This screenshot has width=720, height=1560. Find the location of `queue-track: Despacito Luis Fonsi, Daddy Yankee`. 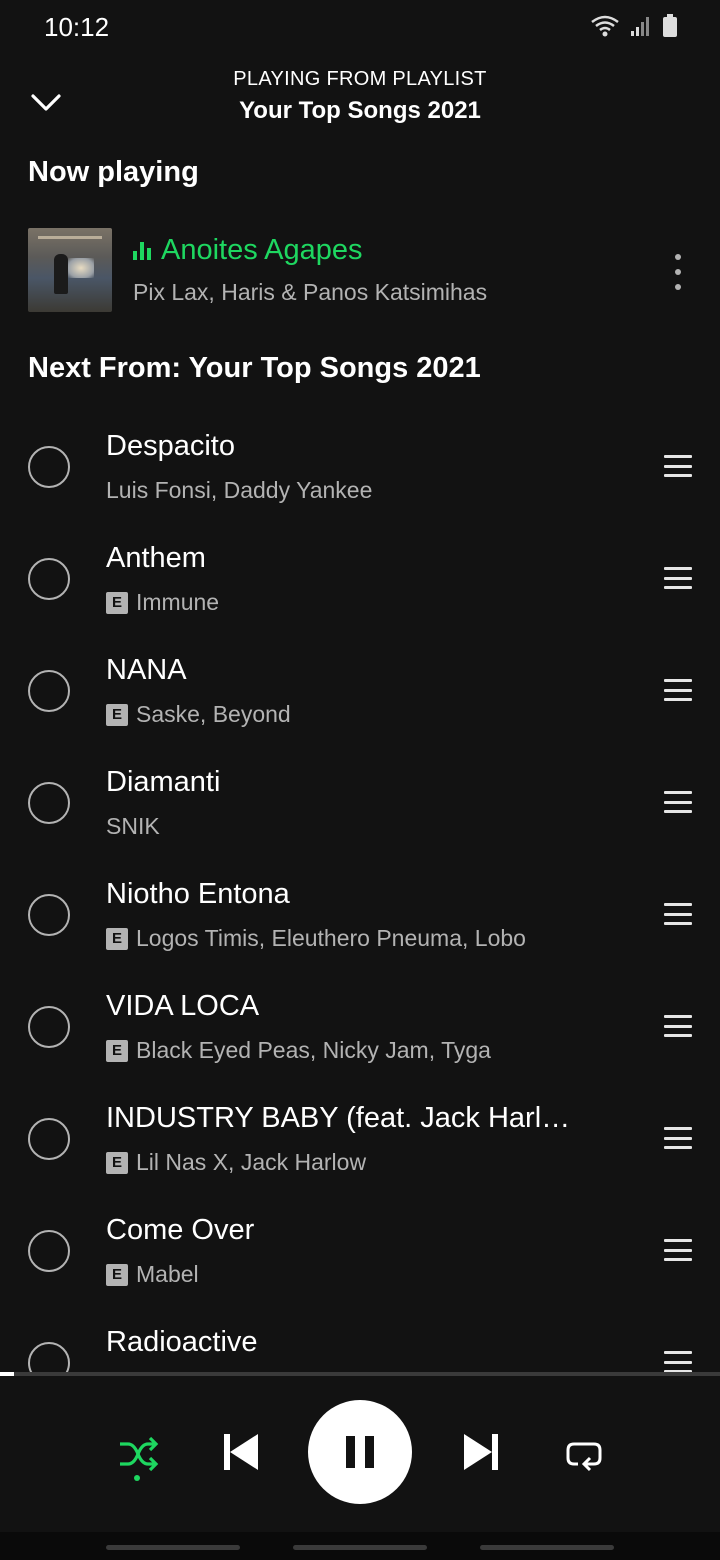

queue-track: Despacito Luis Fonsi, Daddy Yankee is located at coordinates (360, 466).